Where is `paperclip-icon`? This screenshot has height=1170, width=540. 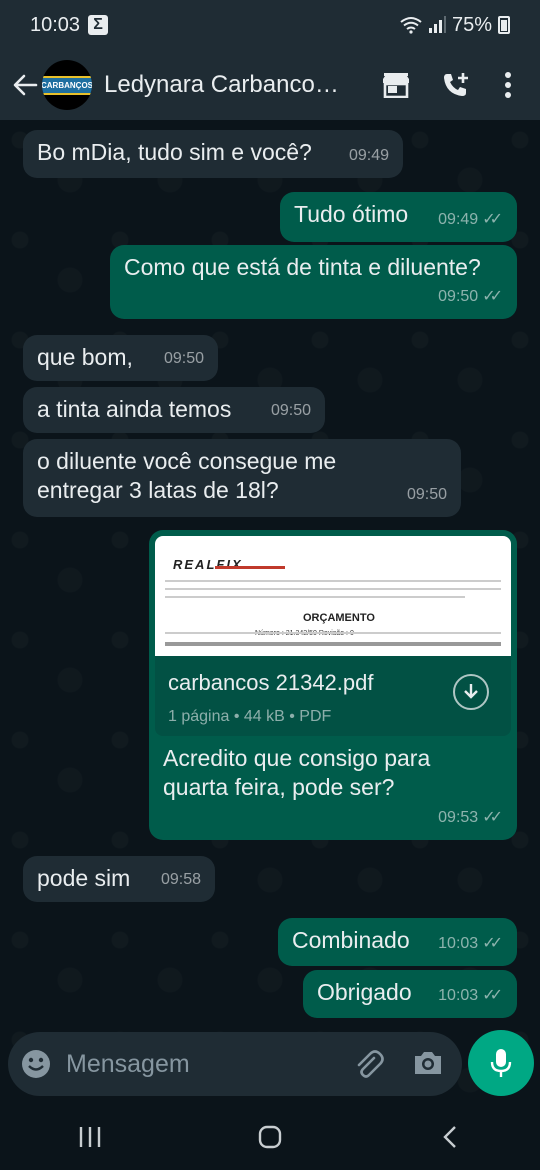 paperclip-icon is located at coordinates (370, 1064).